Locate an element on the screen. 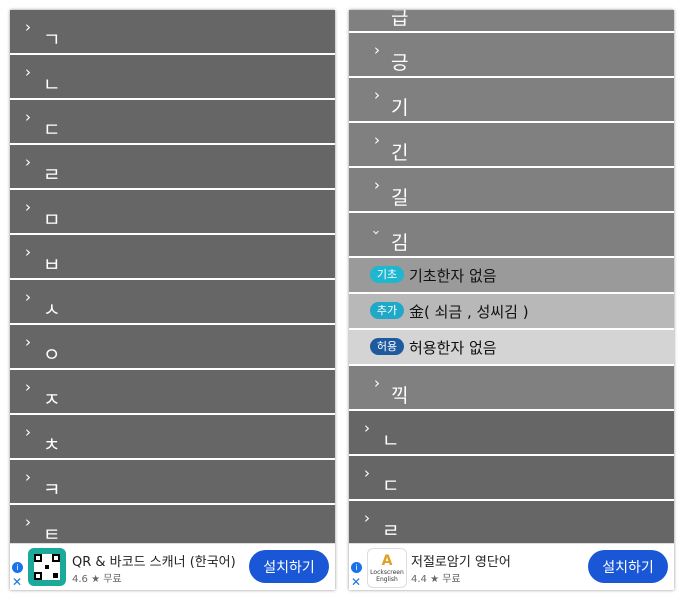 The height and width of the screenshot is (600, 685). list-item: › 기 is located at coordinates (511, 100).